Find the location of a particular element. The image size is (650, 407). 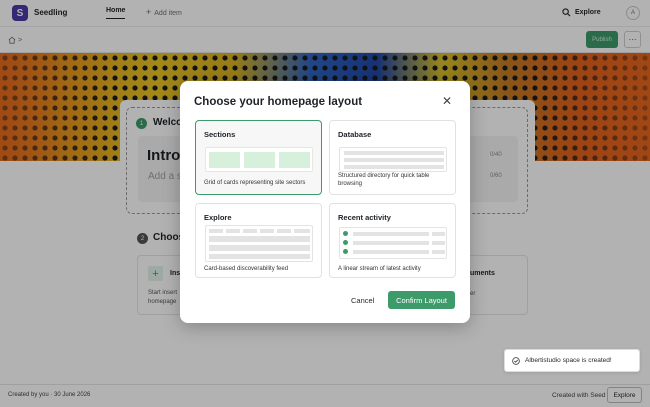

option-title: Recent activity is located at coordinates (364, 217).